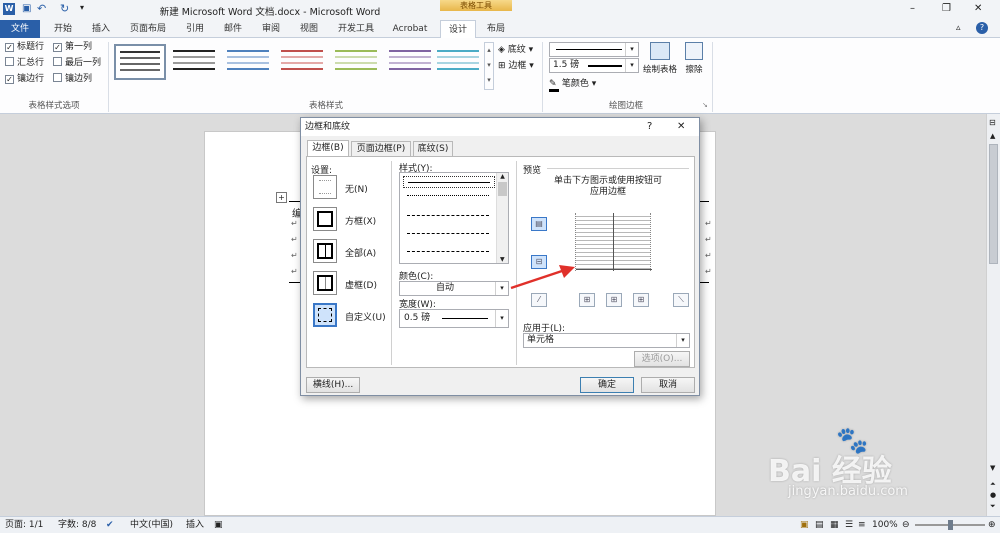 This screenshot has height=533, width=1000. I want to click on line-style-list: ▲ ▼, so click(454, 218).